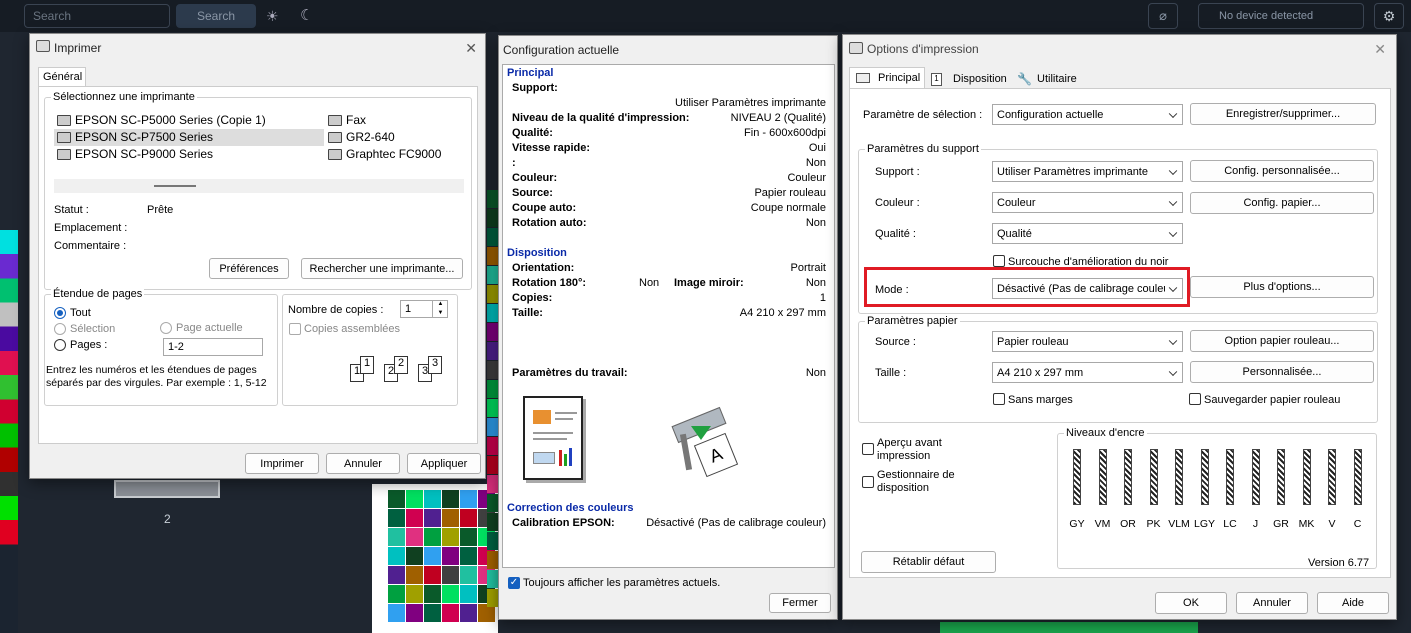  Describe the element at coordinates (440, 309) in the screenshot. I see `copies-spinner: ▲ ▼` at that location.